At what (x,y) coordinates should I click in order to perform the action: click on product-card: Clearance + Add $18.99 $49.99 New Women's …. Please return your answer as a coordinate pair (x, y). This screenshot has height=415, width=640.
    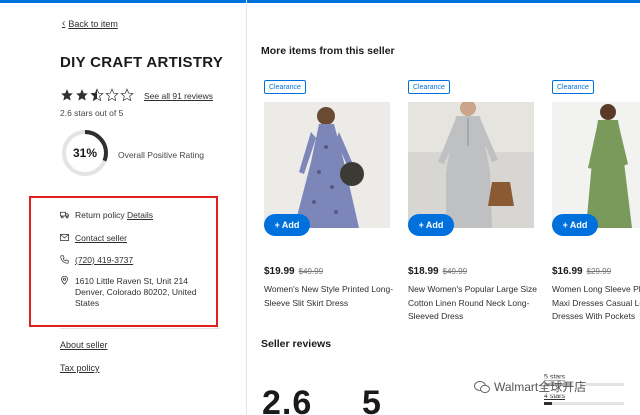
    Looking at the image, I should click on (472, 205).